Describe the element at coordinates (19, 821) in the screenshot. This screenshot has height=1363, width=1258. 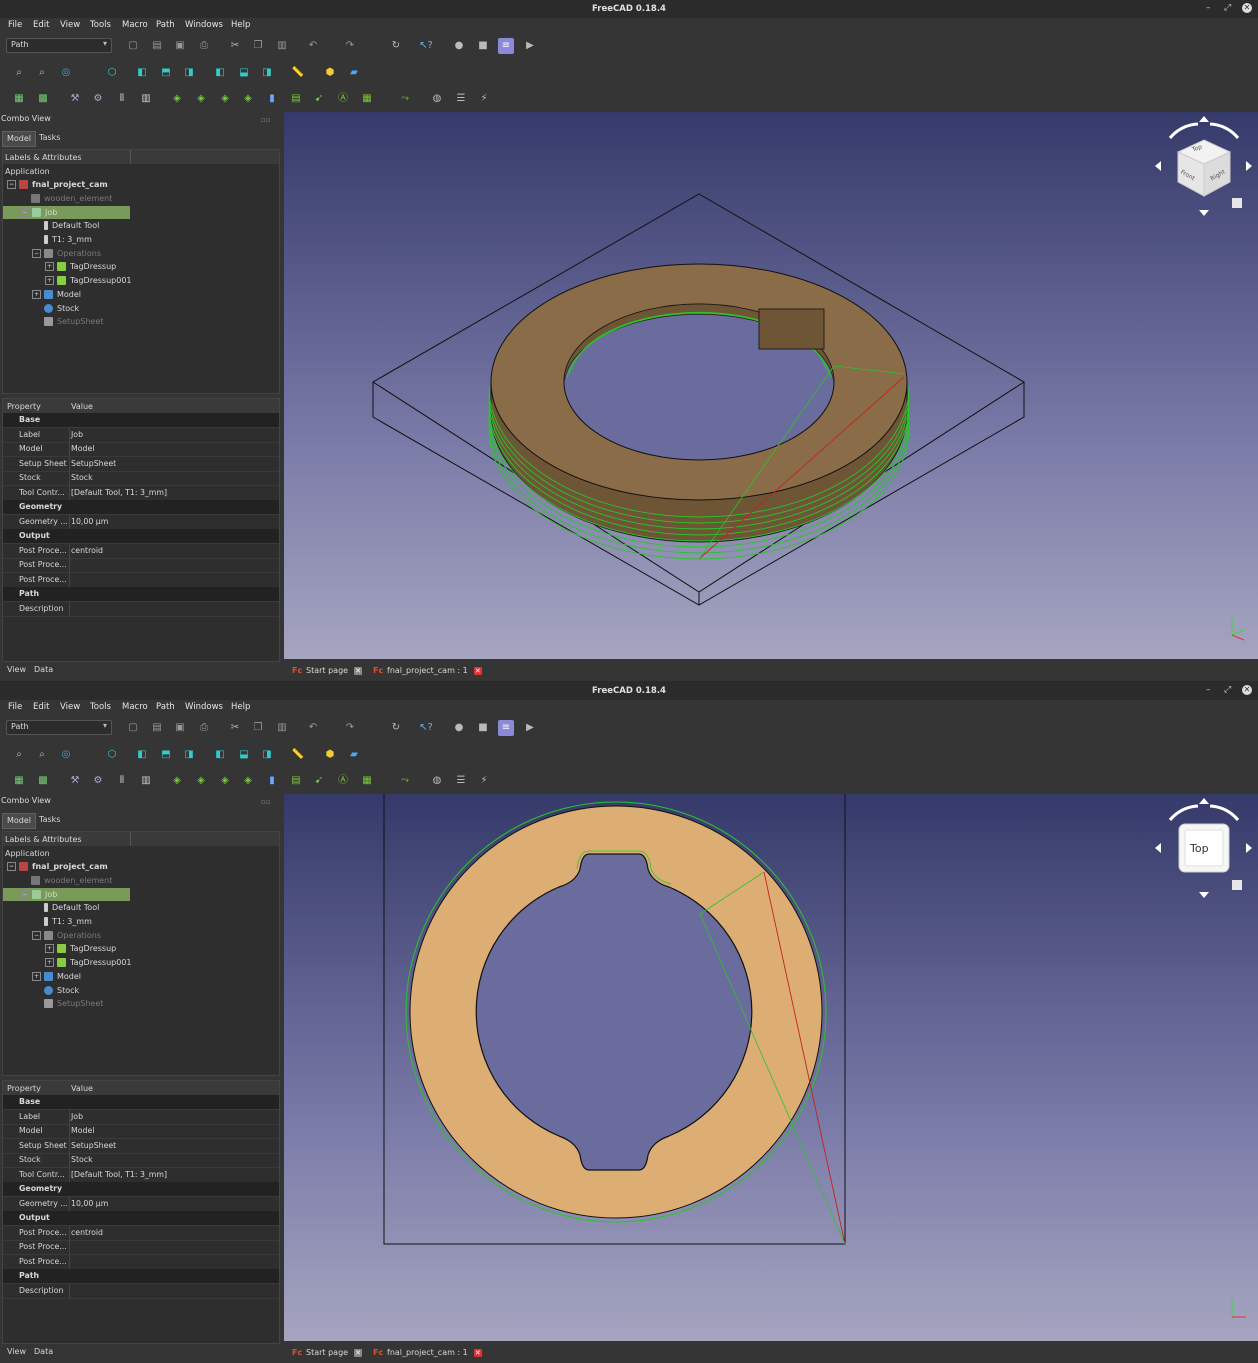
I see `tab-model: Model` at that location.